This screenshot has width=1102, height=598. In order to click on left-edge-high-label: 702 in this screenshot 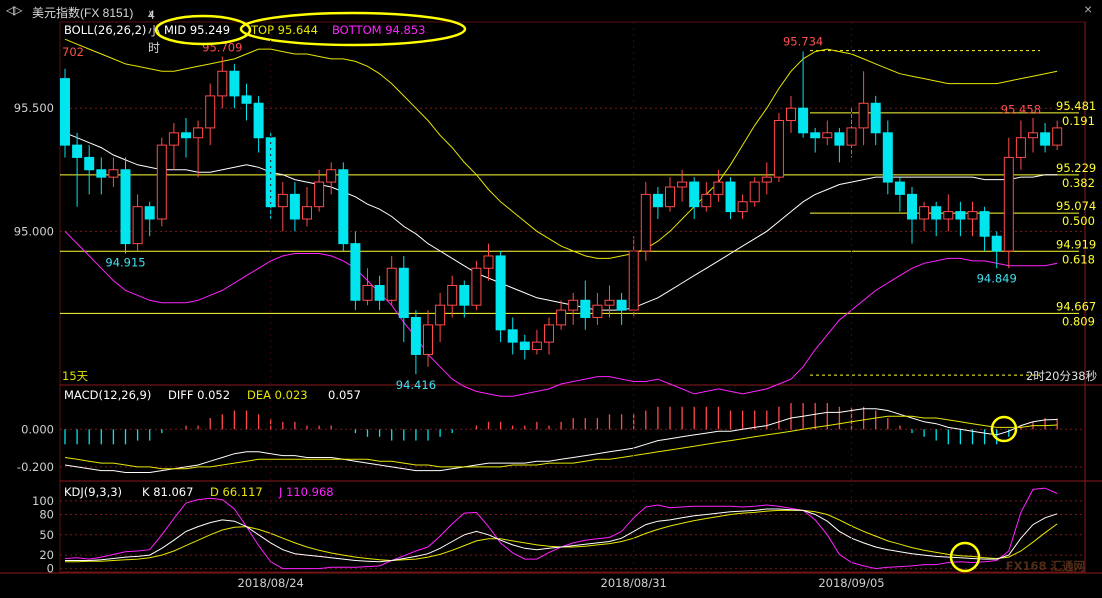, I will do `click(73, 52)`.